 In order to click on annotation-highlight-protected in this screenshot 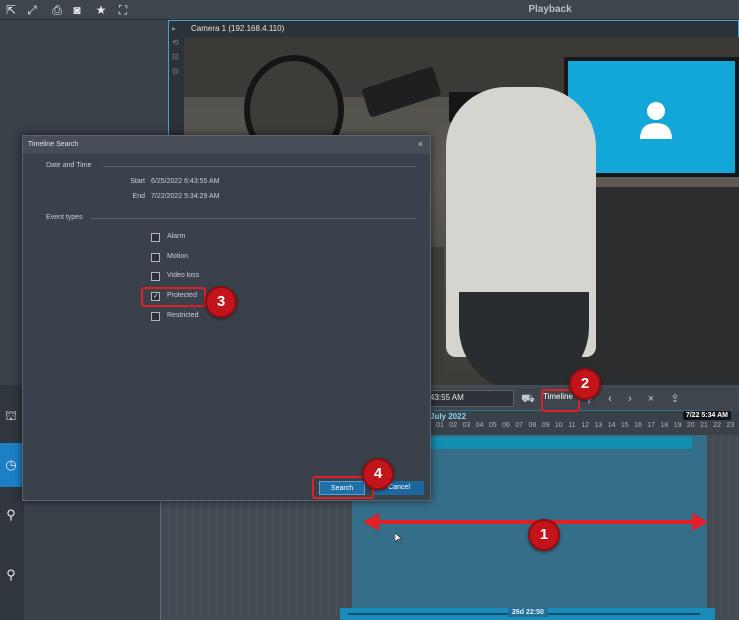, I will do `click(173, 297)`.